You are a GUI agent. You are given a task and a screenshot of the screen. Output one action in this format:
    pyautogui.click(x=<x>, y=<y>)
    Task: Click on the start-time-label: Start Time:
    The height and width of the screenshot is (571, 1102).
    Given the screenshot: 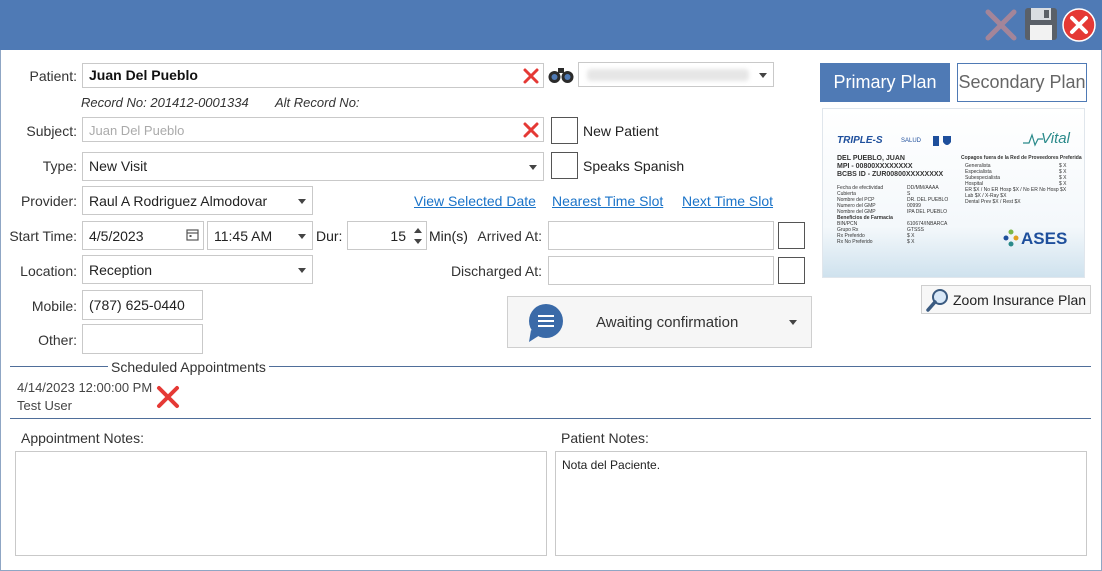 What is the action you would take?
    pyautogui.click(x=43, y=236)
    